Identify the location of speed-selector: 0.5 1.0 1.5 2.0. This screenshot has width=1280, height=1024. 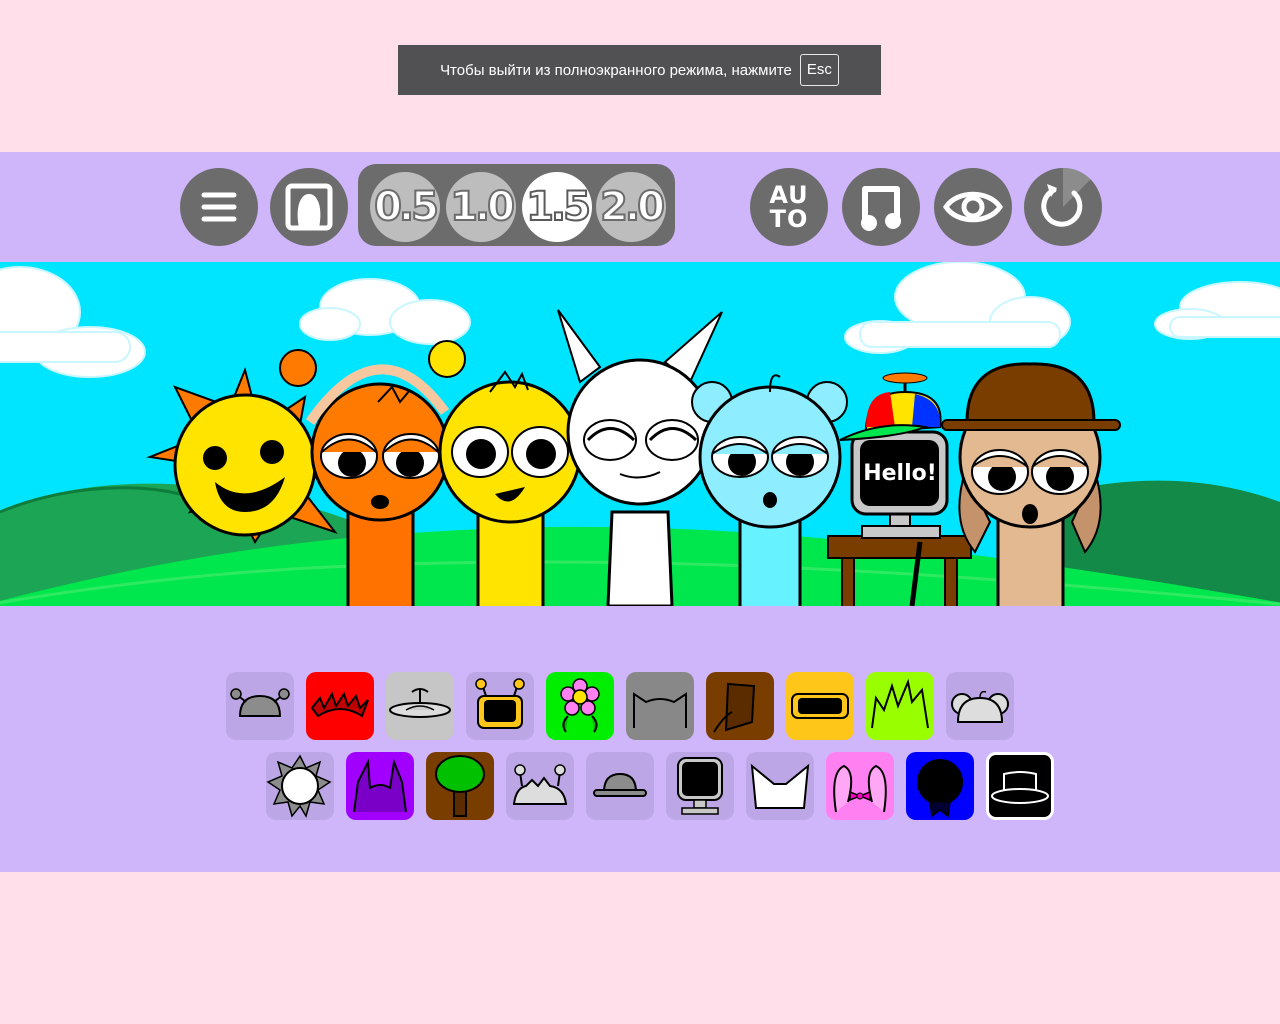
(516, 205).